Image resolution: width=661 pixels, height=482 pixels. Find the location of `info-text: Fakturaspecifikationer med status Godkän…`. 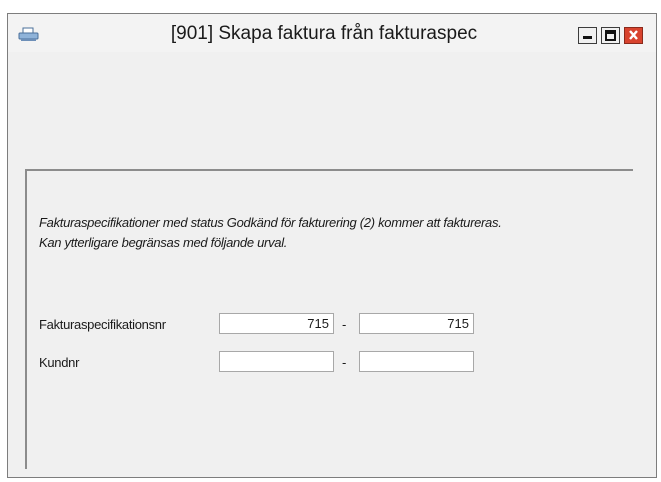

info-text: Fakturaspecifikationer med status Godkän… is located at coordinates (270, 233).